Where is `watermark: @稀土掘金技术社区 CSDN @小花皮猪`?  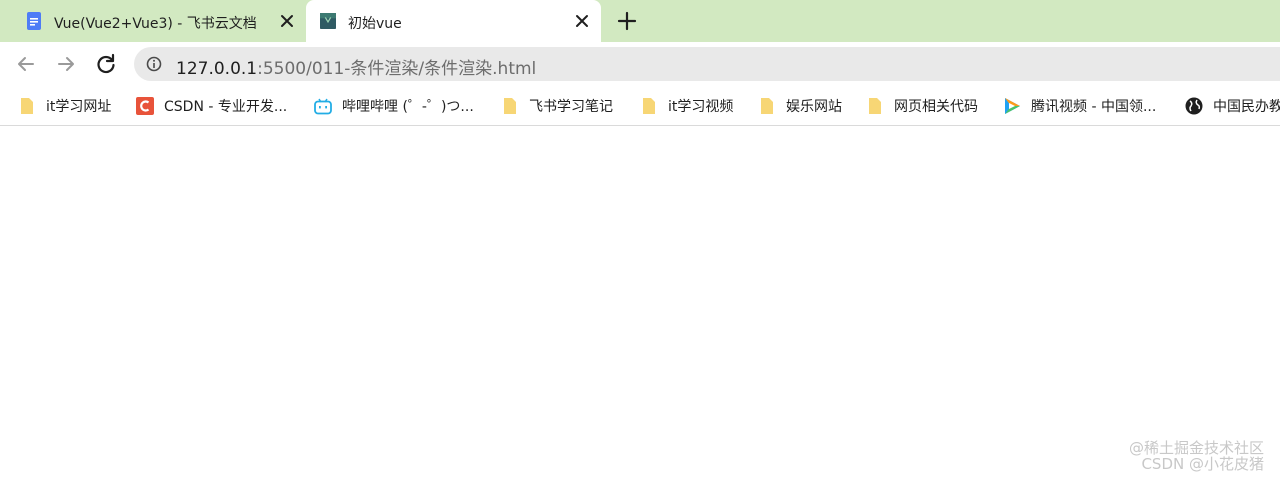
watermark: @稀土掘金技术社区 CSDN @小花皮猪 is located at coordinates (1196, 456).